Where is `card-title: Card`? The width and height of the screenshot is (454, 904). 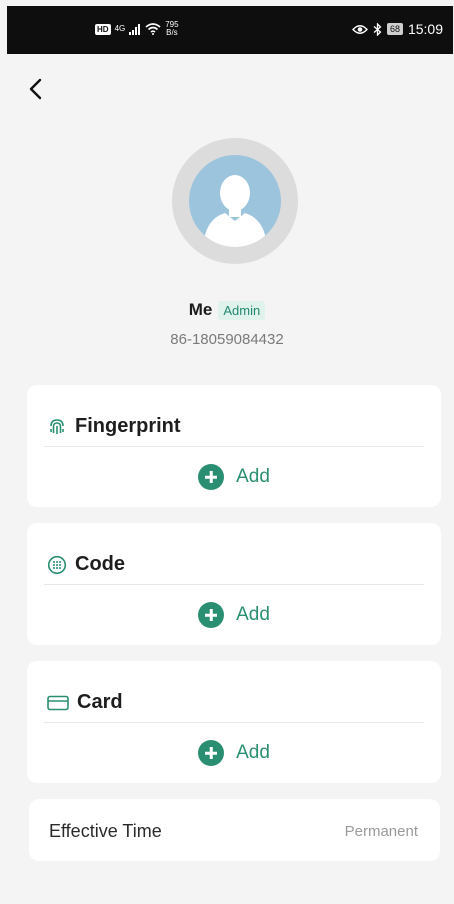
card-title: Card is located at coordinates (100, 702).